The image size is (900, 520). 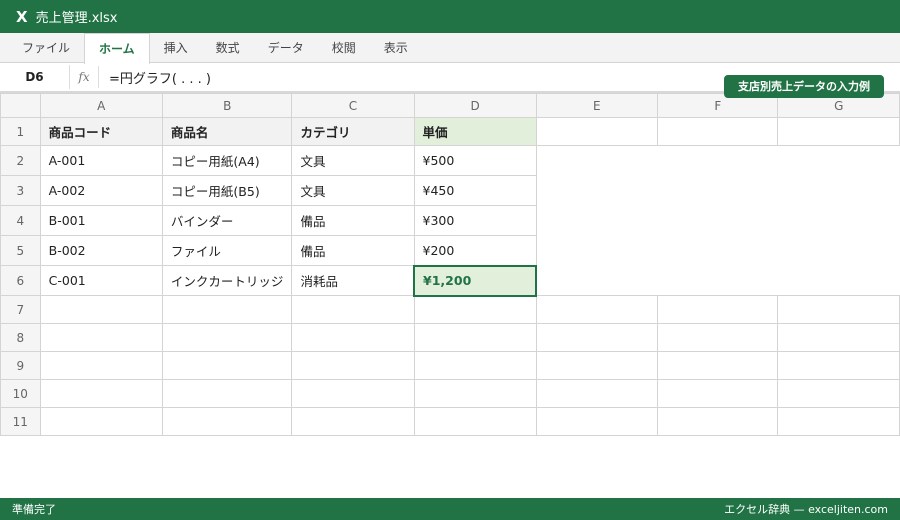 What do you see at coordinates (20, 393) in the screenshot?
I see `row-header: 10` at bounding box center [20, 393].